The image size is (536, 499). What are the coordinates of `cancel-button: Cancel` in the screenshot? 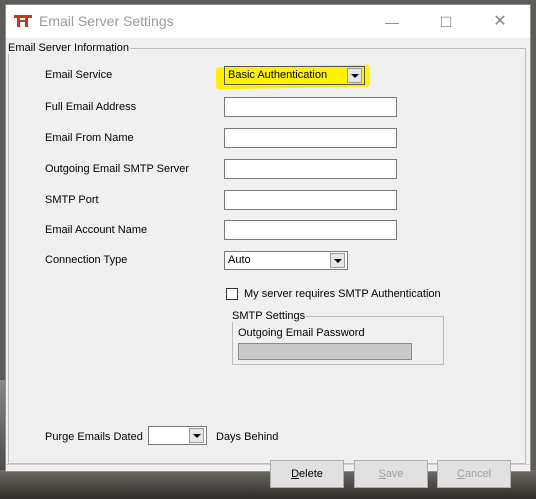 It's located at (474, 474).